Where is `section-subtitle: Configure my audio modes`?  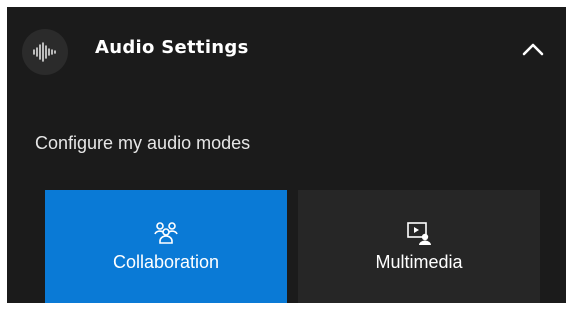 section-subtitle: Configure my audio modes is located at coordinates (143, 143).